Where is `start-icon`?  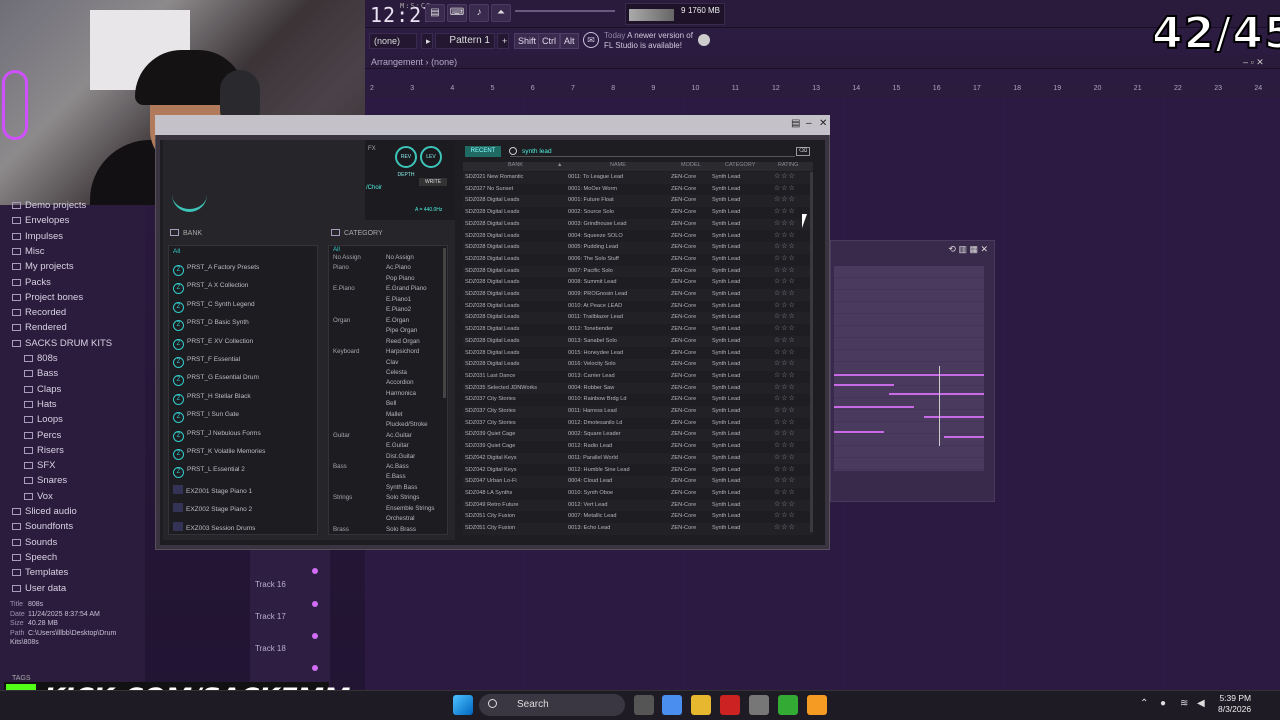
start-icon is located at coordinates (463, 705).